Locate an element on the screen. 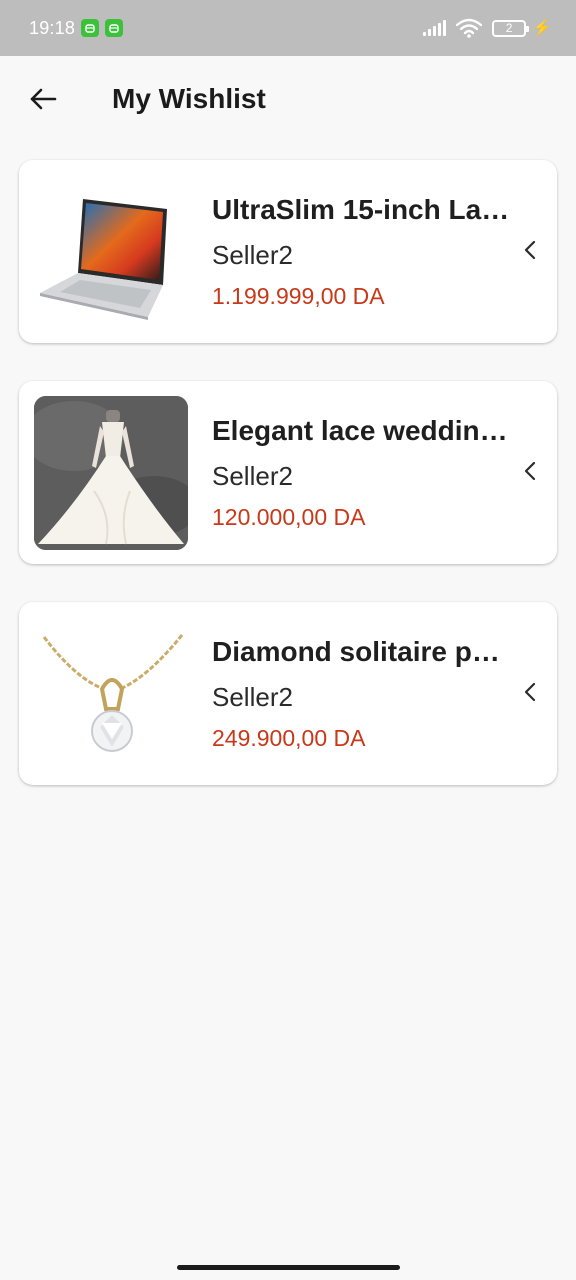  item-title: UltraSlim 15-inch Laptop is located at coordinates (362, 209).